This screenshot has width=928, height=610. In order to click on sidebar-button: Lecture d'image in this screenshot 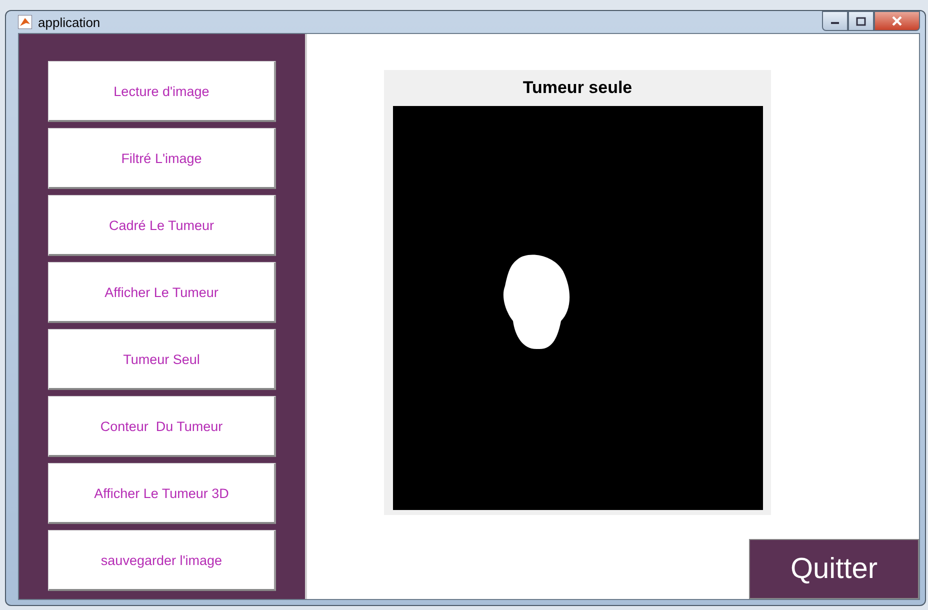, I will do `click(162, 91)`.